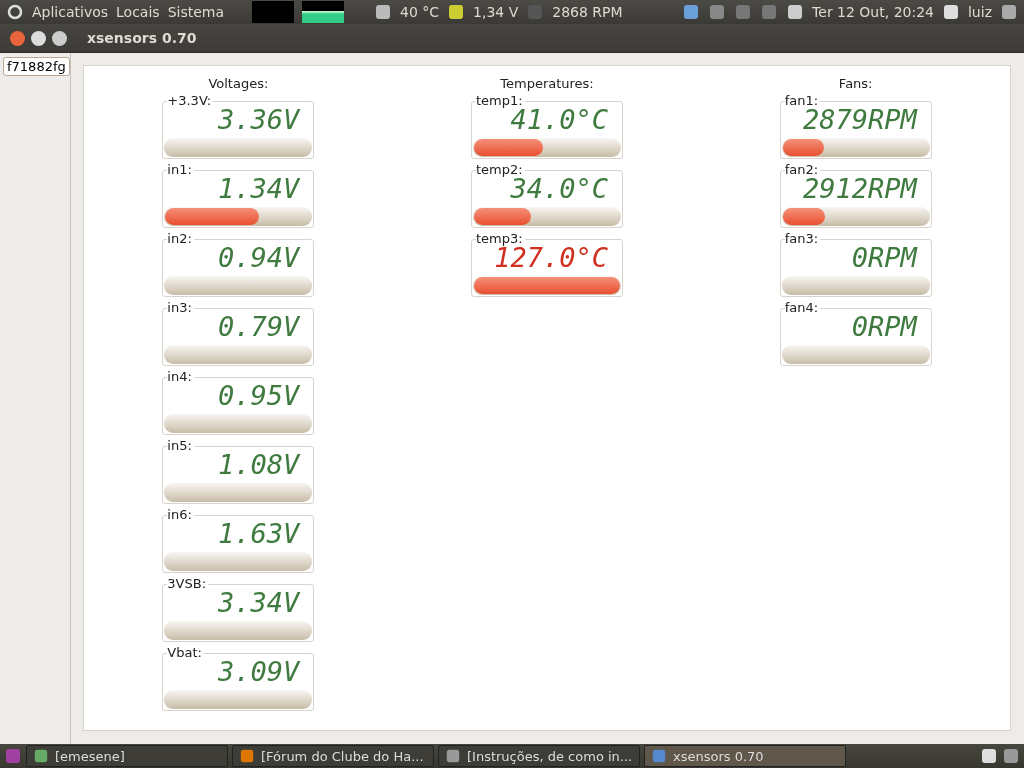 The height and width of the screenshot is (768, 1024). What do you see at coordinates (259, 189) in the screenshot?
I see `sensor-reading: 1.34V` at bounding box center [259, 189].